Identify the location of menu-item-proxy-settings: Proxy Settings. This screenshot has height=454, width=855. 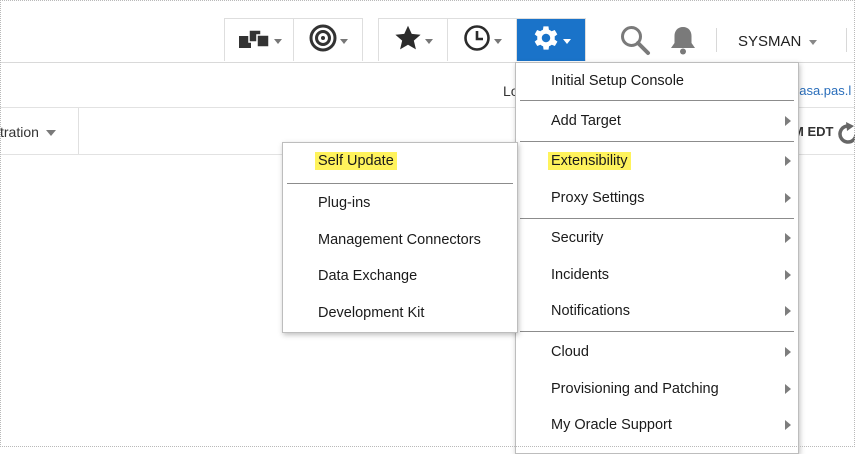
(598, 198).